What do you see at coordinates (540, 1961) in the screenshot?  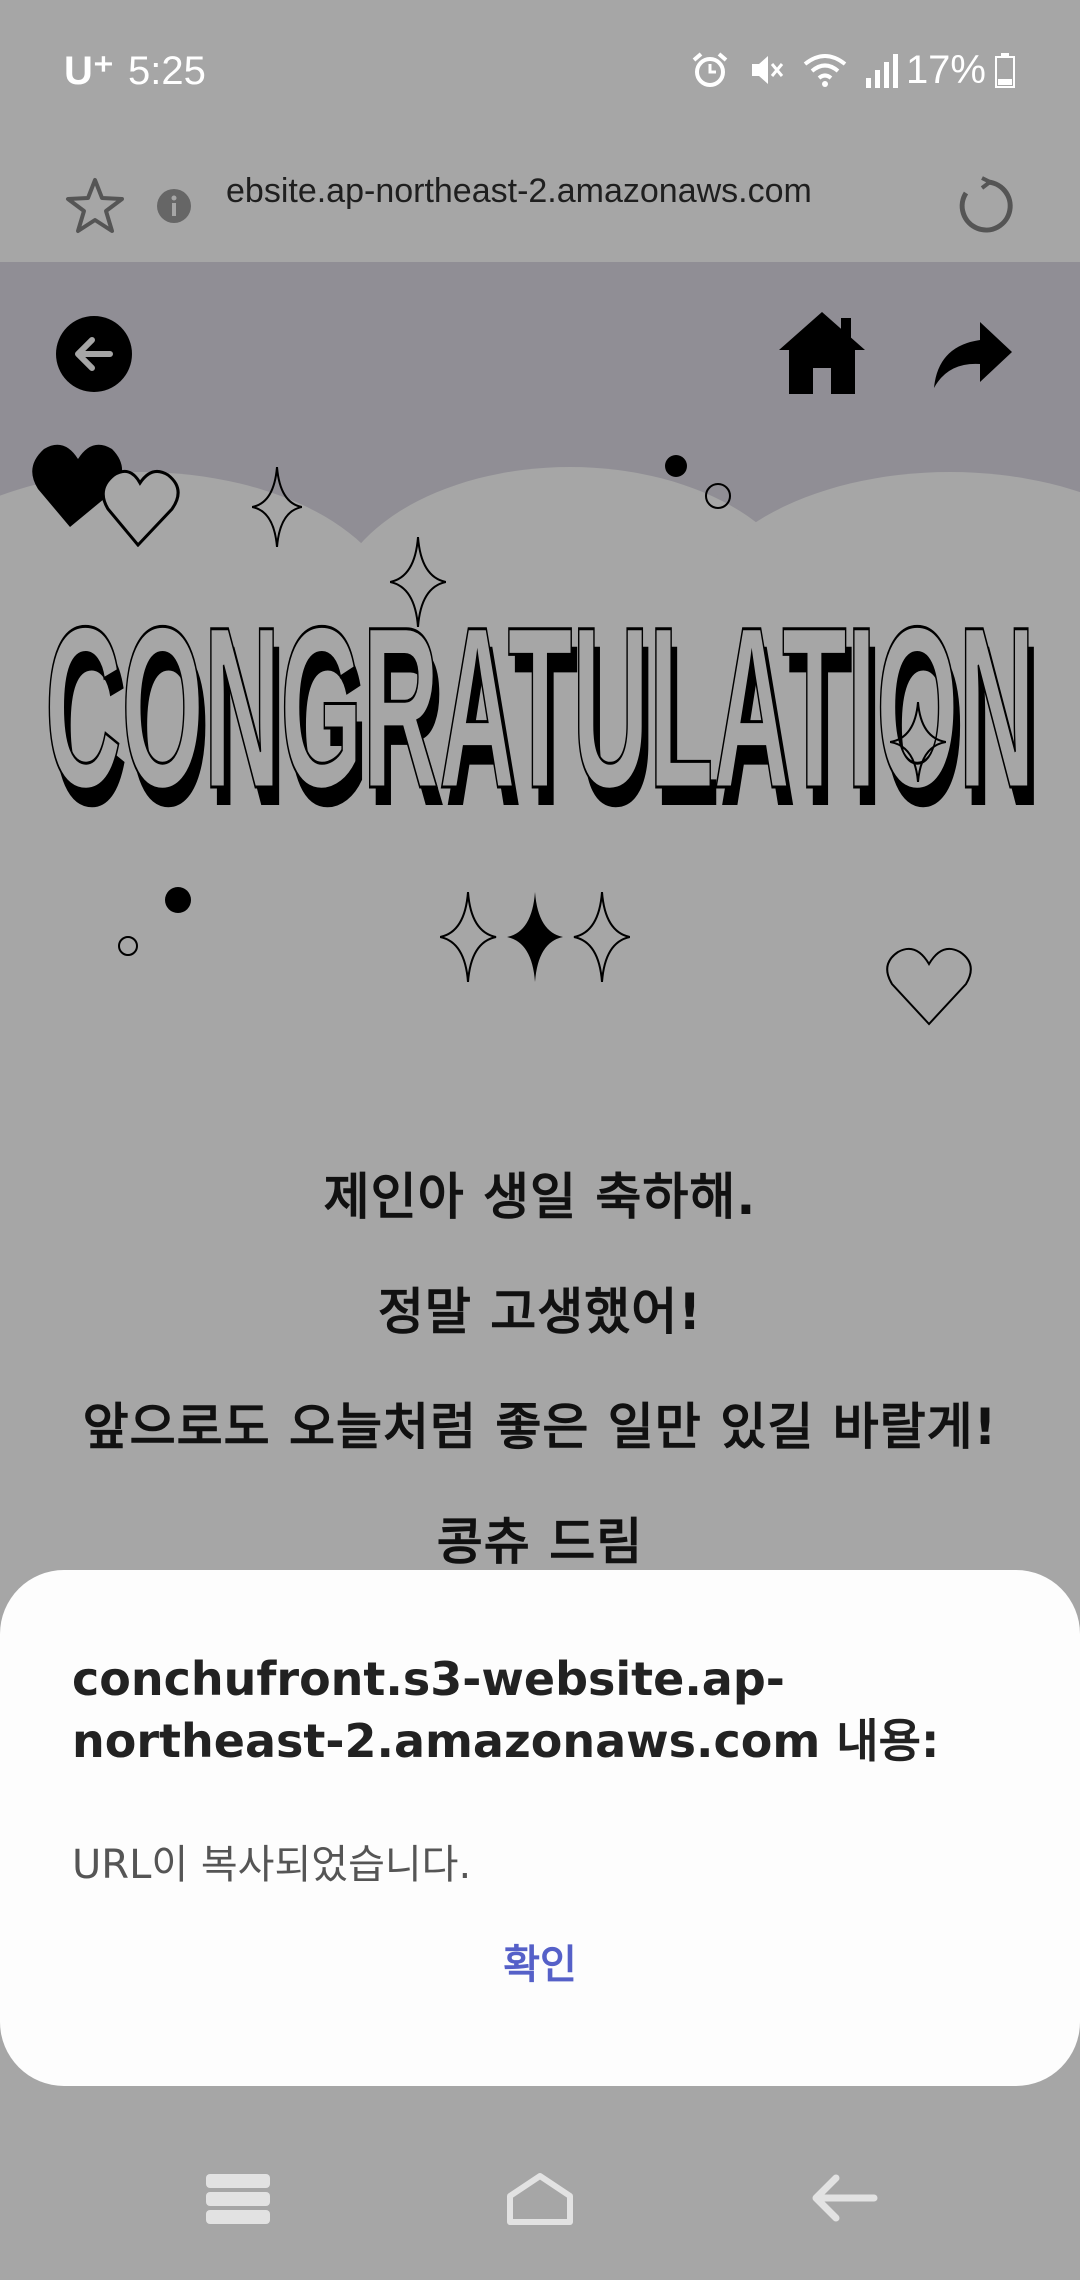 I see `confirm-button: 확인` at bounding box center [540, 1961].